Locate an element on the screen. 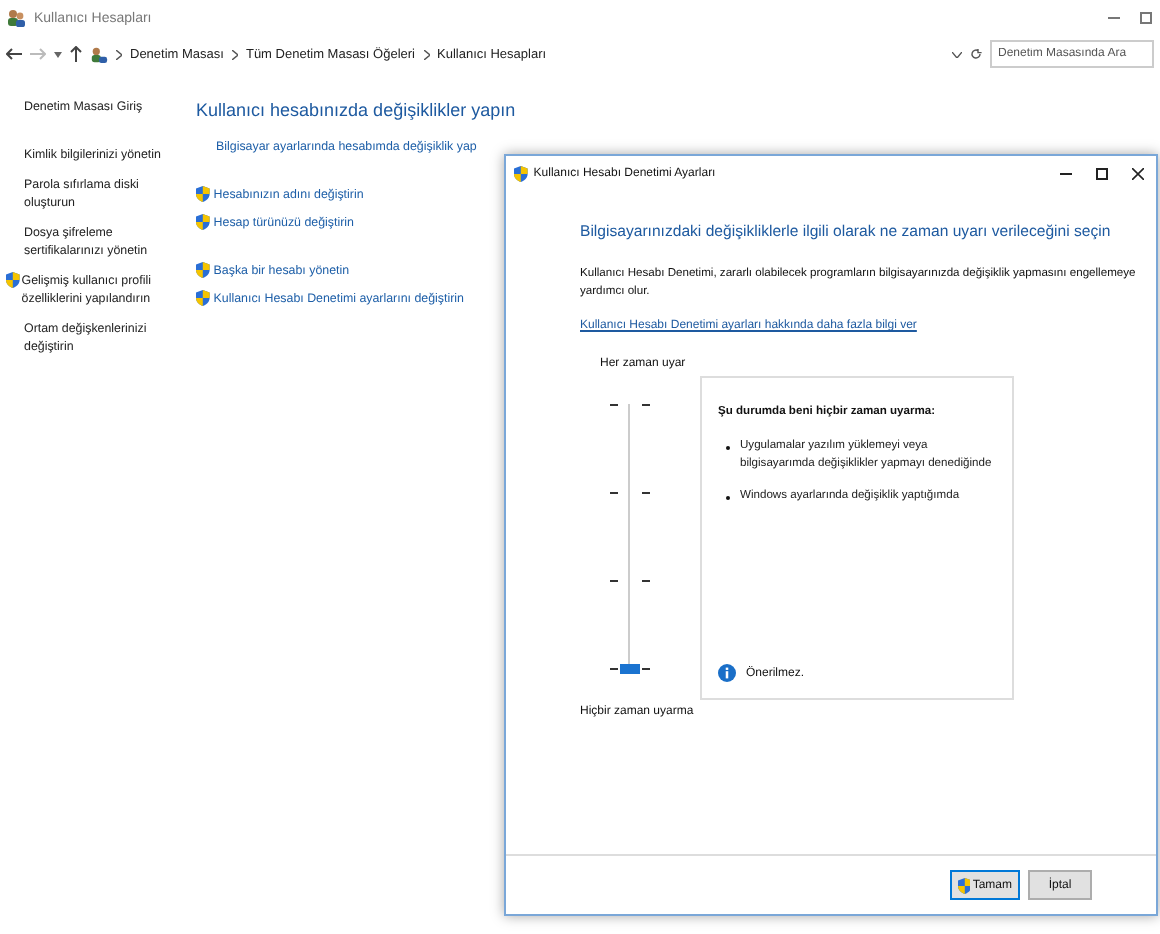 The image size is (1160, 934). slider-thumb is located at coordinates (630, 669).